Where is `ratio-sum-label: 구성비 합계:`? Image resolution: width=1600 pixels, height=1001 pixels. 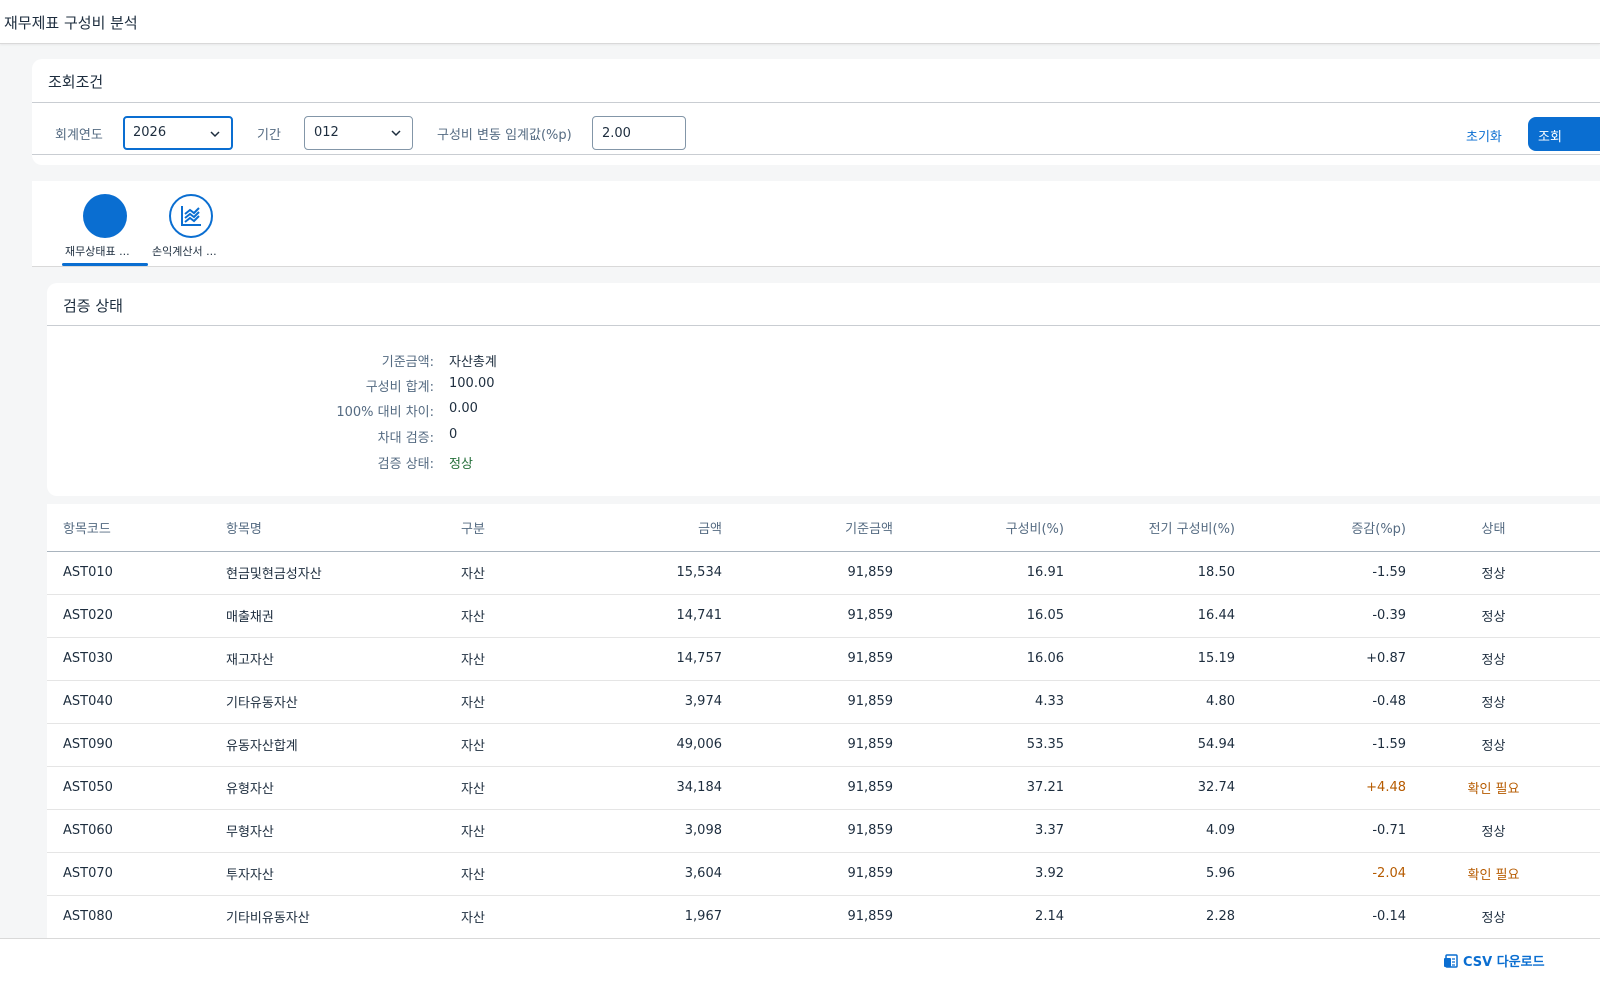 ratio-sum-label: 구성비 합계: is located at coordinates (399, 387).